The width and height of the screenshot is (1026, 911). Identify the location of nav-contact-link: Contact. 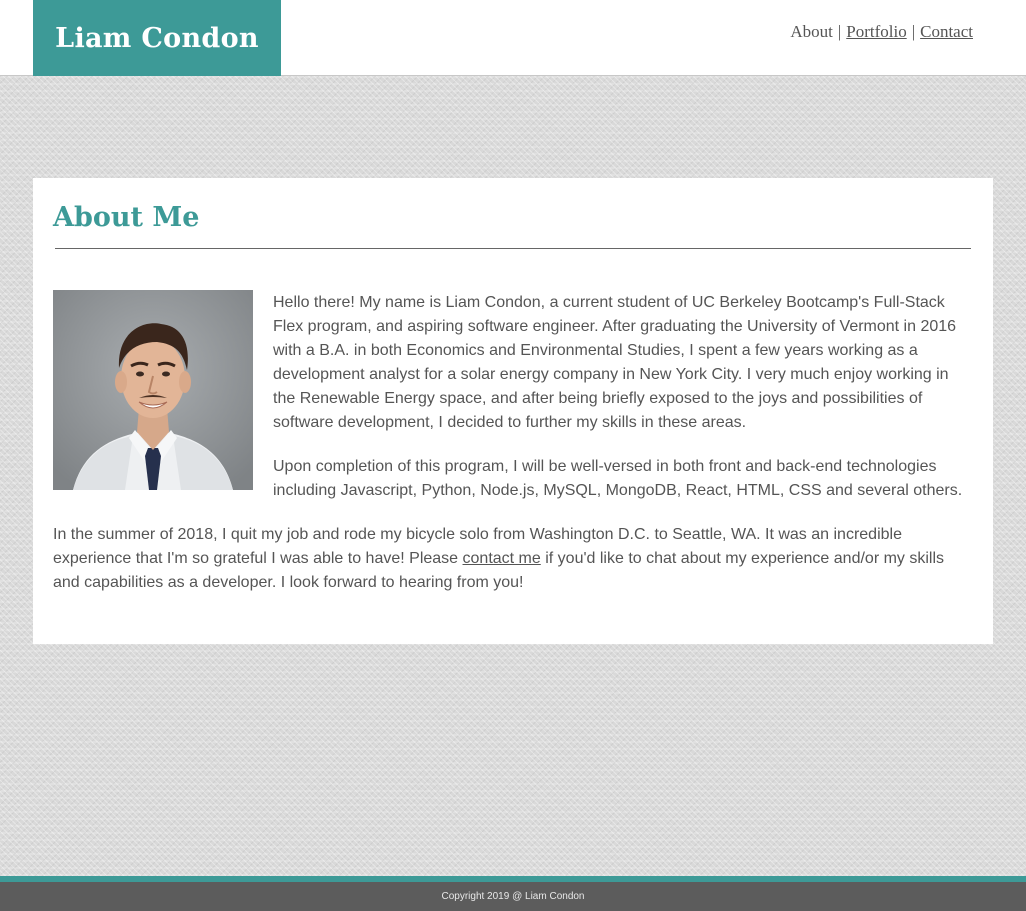
(946, 32).